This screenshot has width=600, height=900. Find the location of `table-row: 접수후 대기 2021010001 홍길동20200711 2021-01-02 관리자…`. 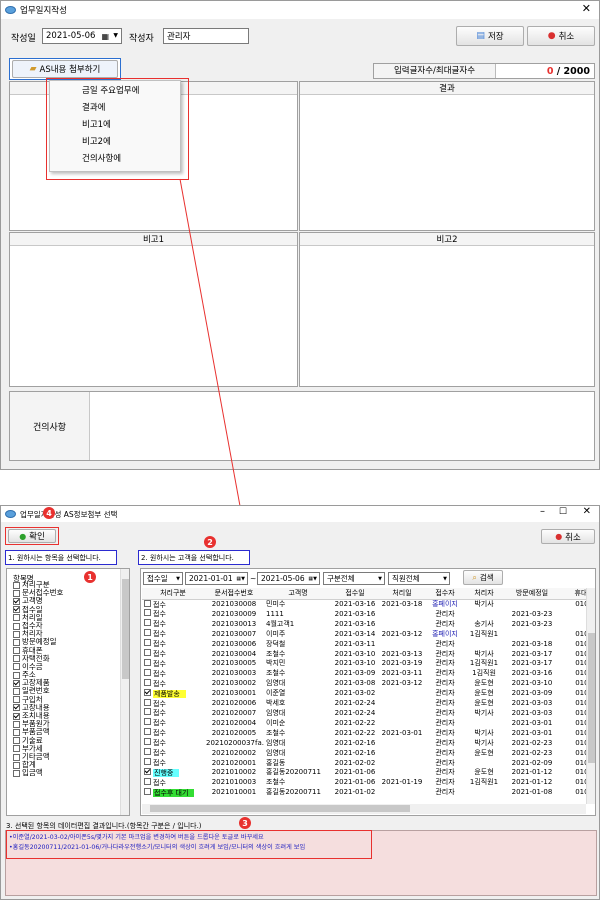

table-row: 접수후 대기 2021010001 홍길동20200711 2021-01-02 관리자… is located at coordinates (364, 792).